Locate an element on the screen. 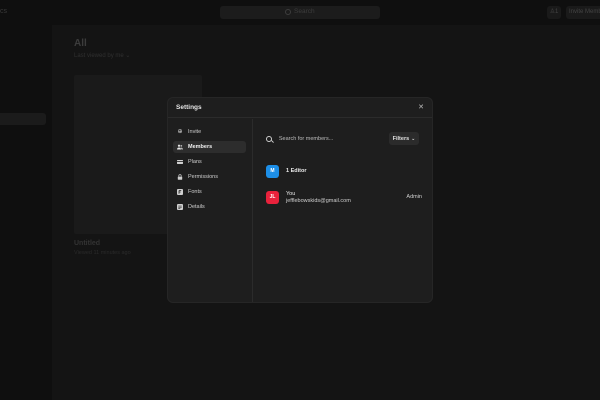 The image size is (600, 400). nav-item-permissions: Permissions is located at coordinates (209, 177).